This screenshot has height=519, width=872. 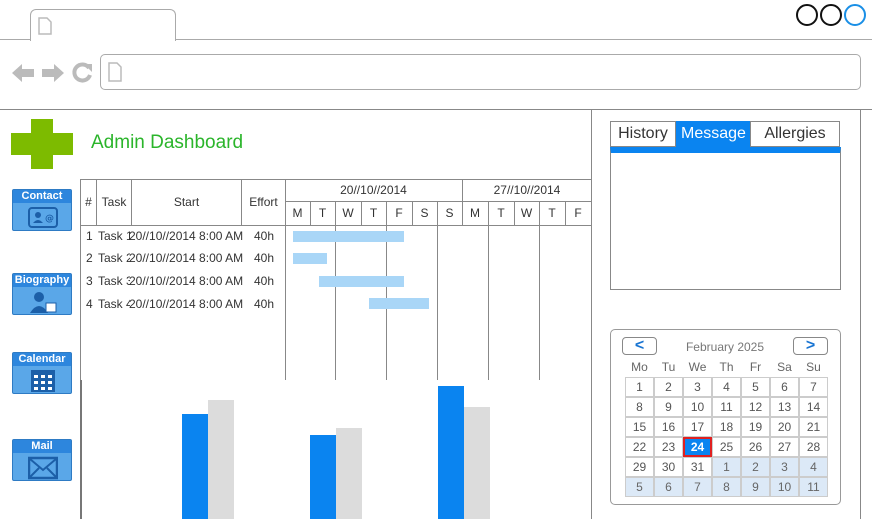 I want to click on calendar-day: 7, so click(x=813, y=387).